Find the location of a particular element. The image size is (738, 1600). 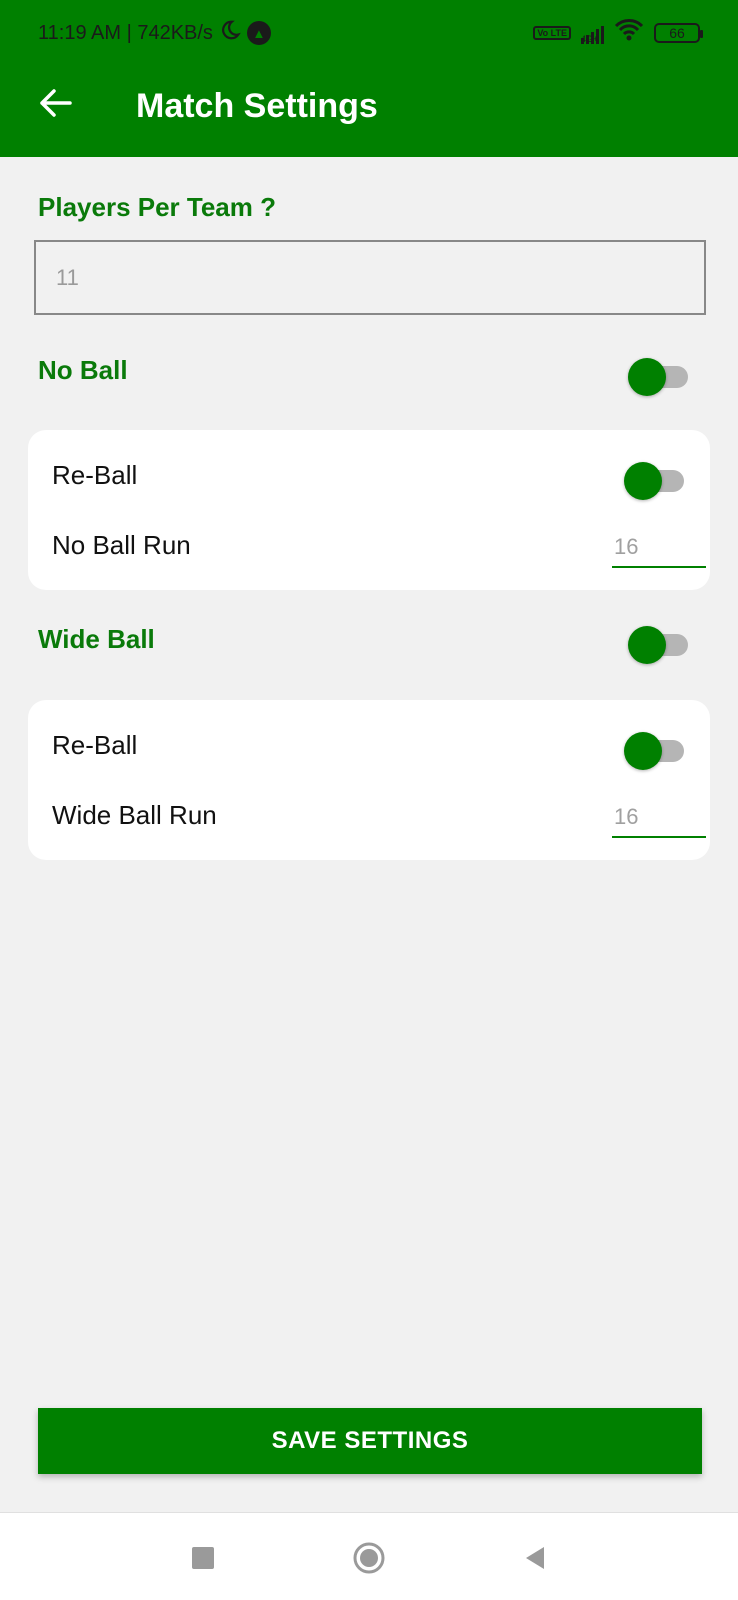

wide-ball-reball-toggle is located at coordinates (655, 750).